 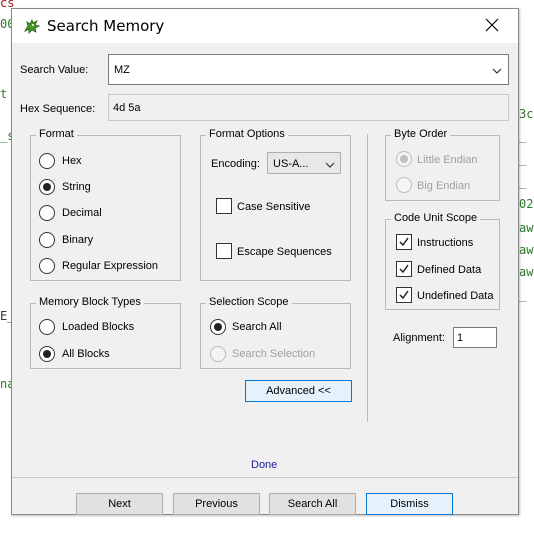 I want to click on undefined-data-checkbox, so click(x=404, y=295).